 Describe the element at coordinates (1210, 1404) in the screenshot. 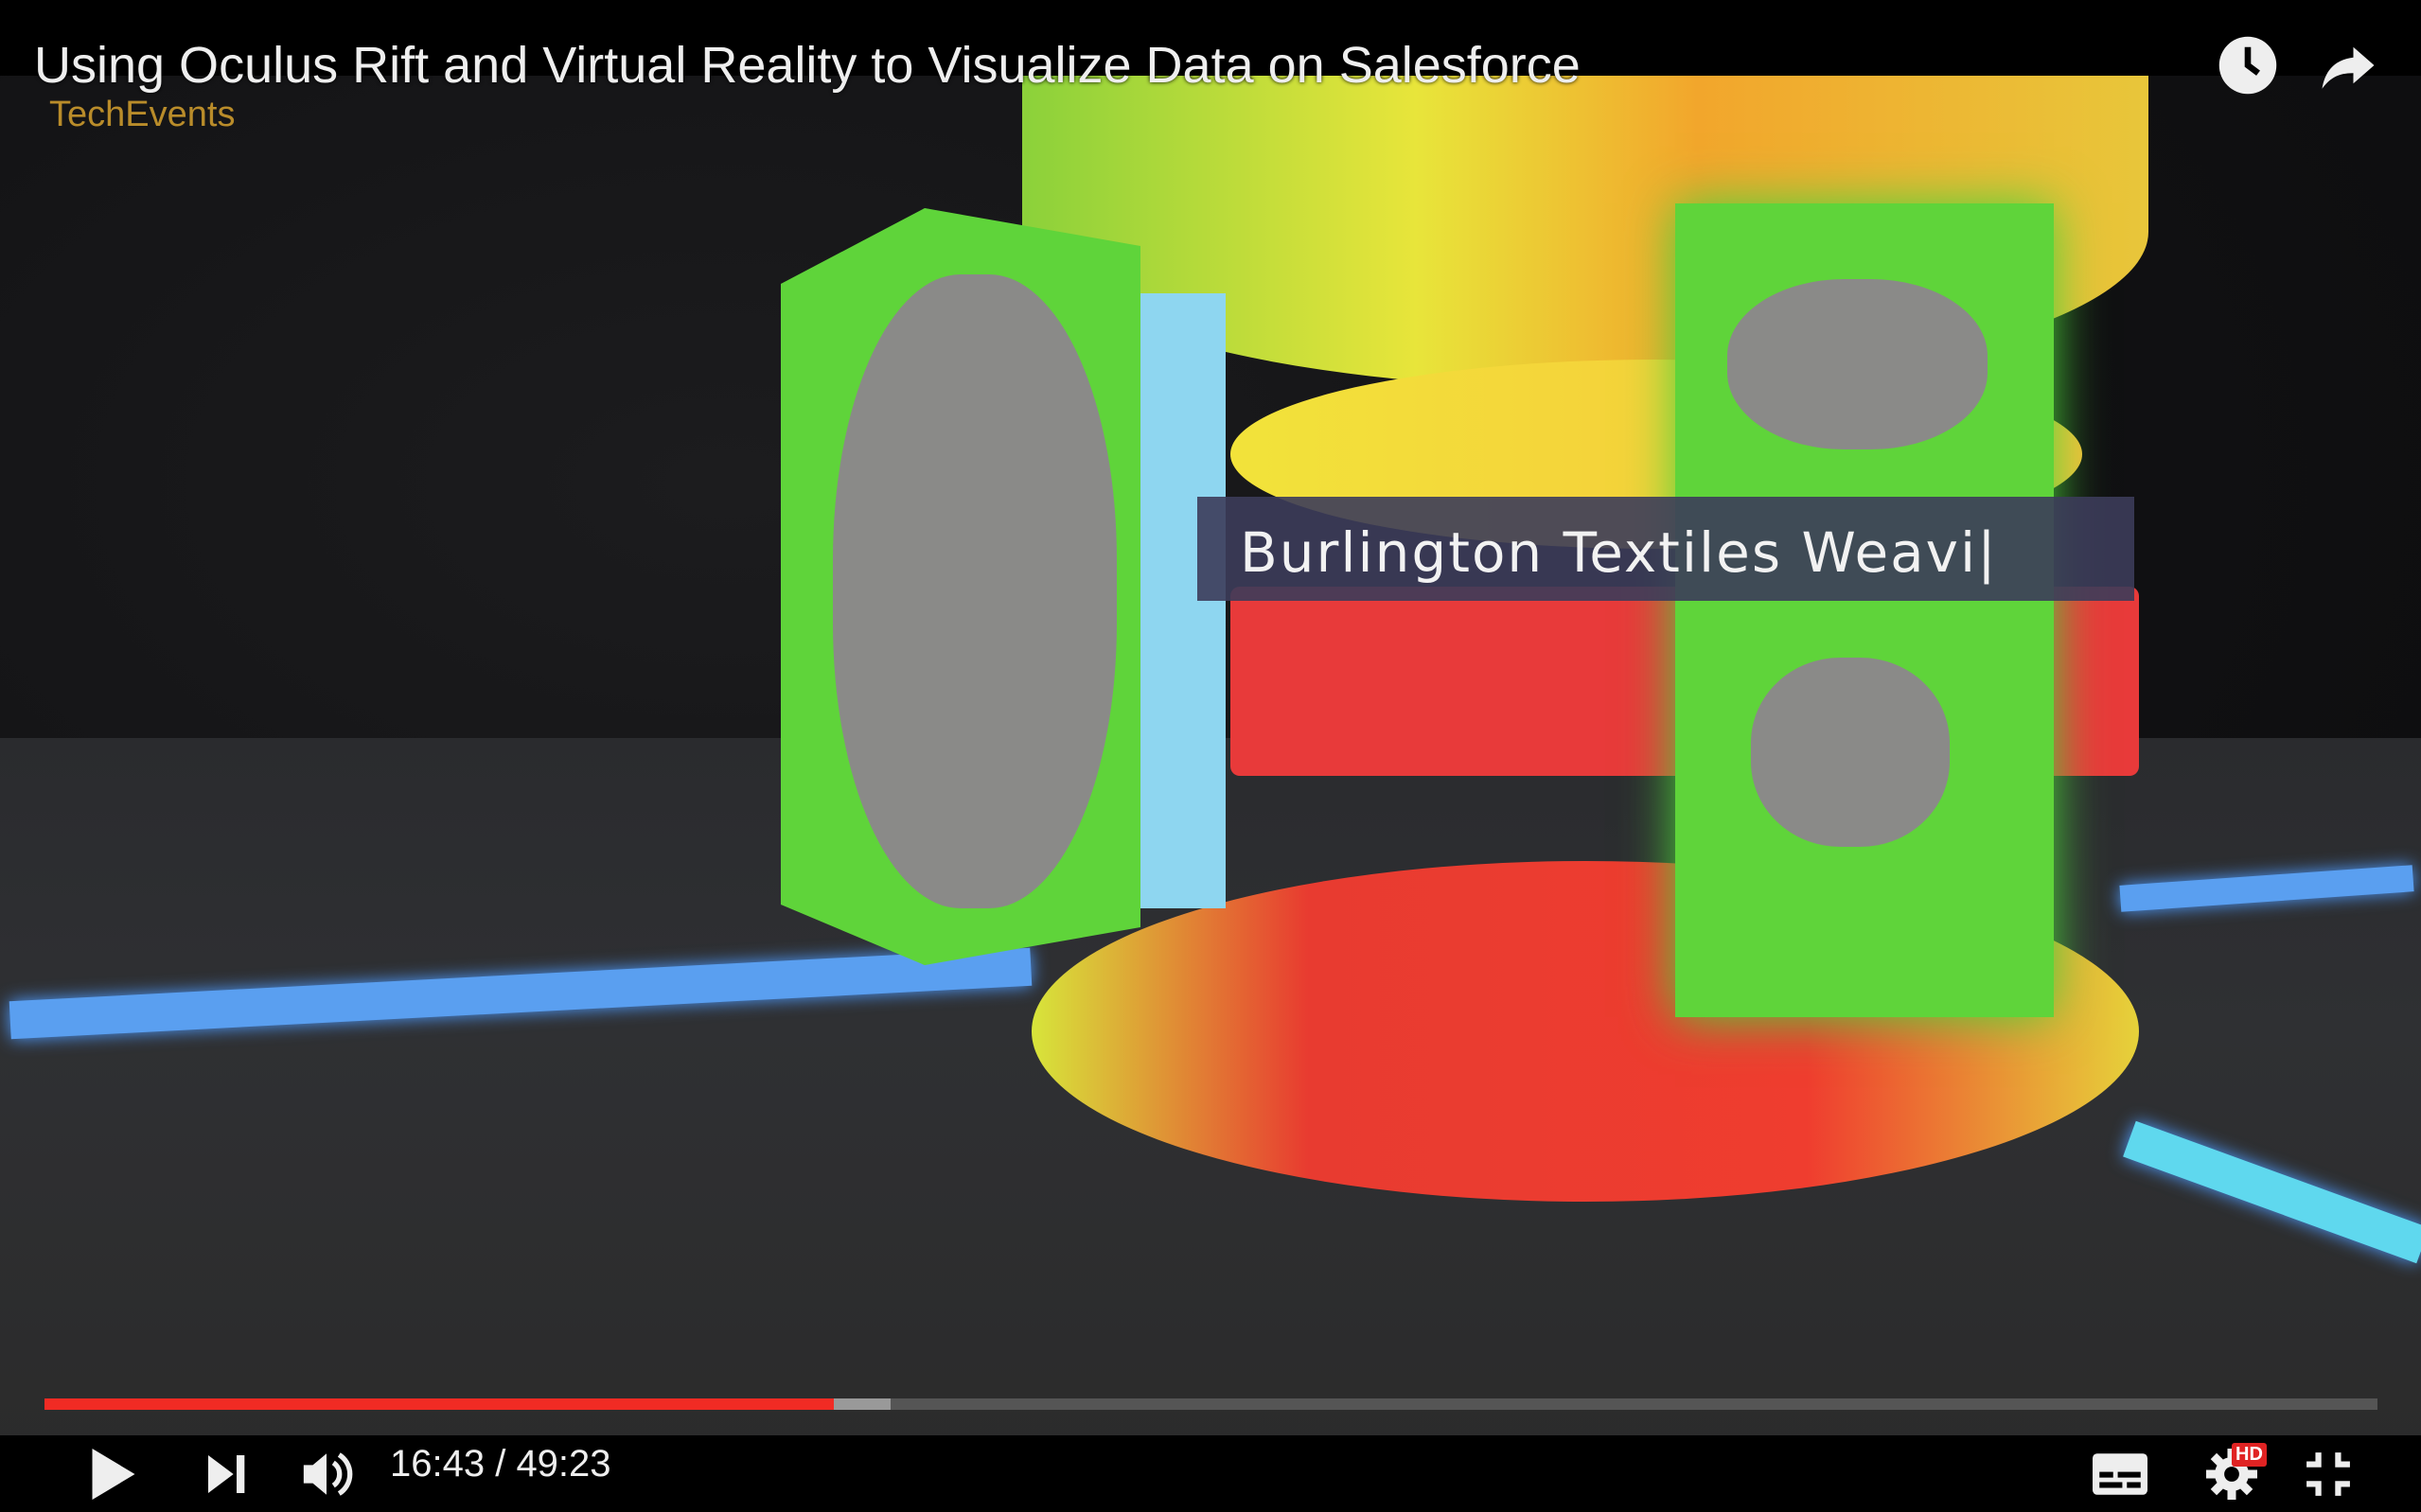

I see `progress-bar` at that location.